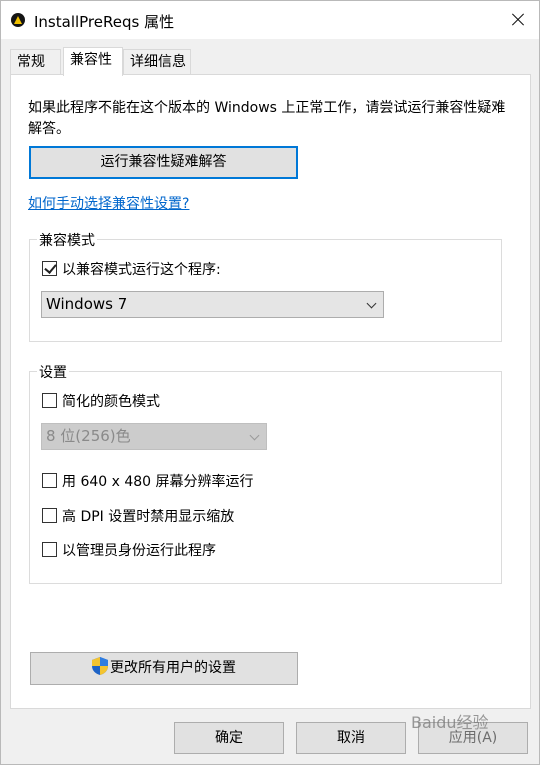  Describe the element at coordinates (49, 480) in the screenshot. I see `res-640-checkbox` at that location.